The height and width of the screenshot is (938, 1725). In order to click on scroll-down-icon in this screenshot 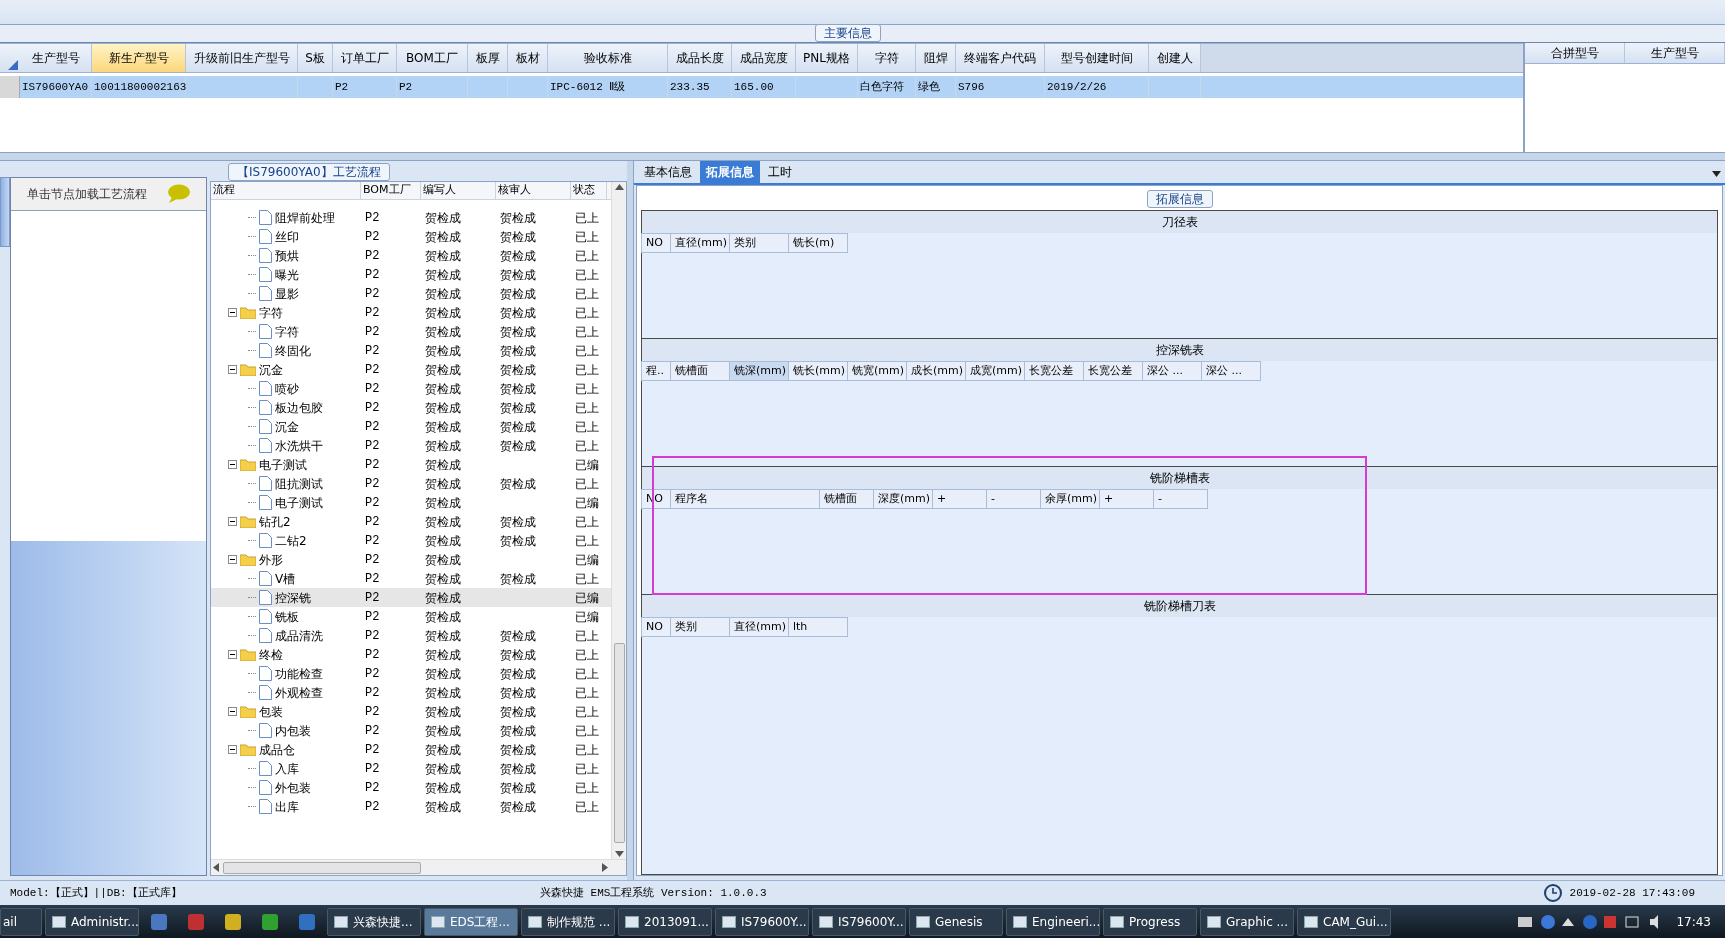, I will do `click(619, 854)`.